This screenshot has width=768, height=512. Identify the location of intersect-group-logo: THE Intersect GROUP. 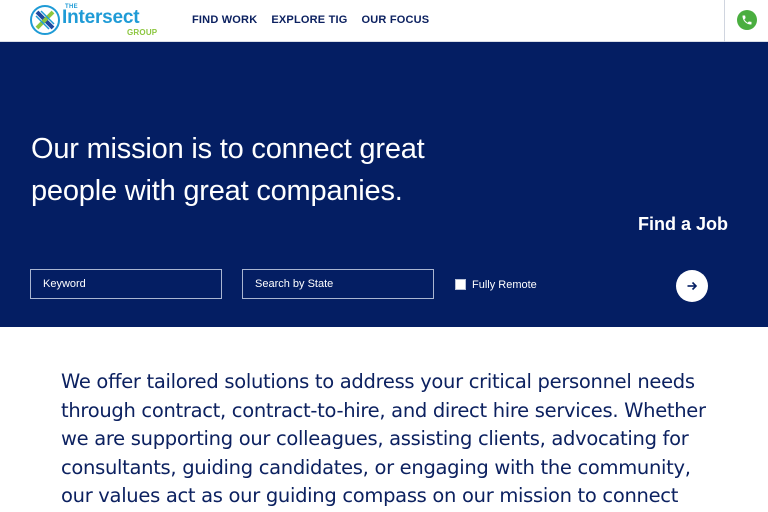
(95, 21).